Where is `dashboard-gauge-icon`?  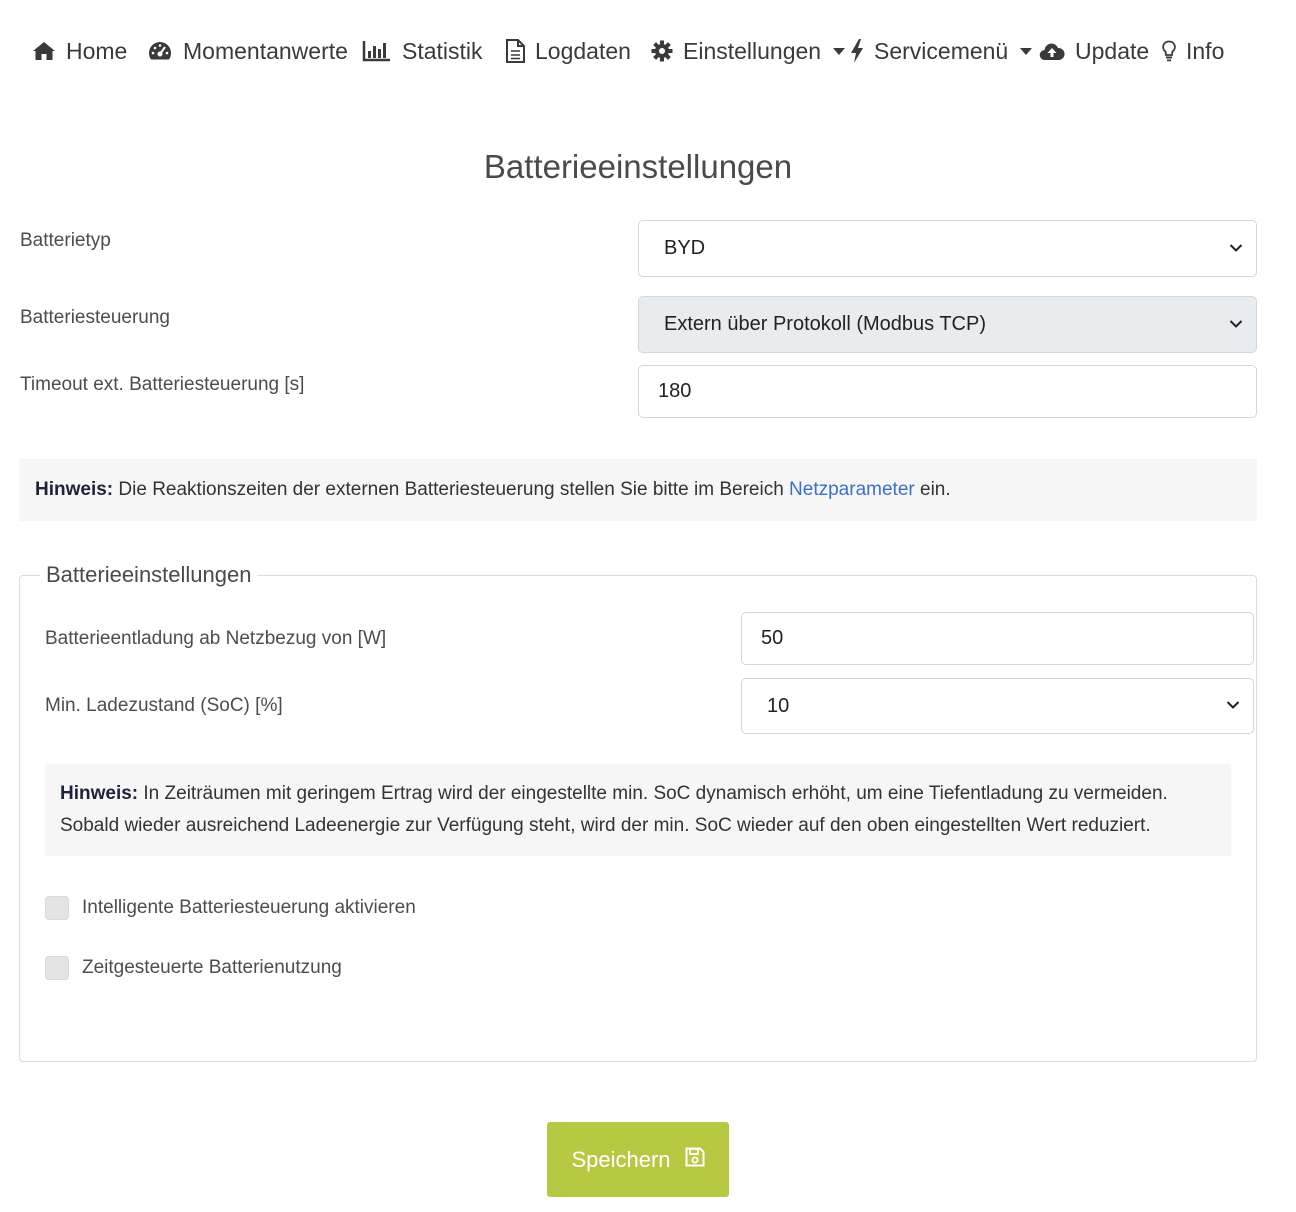
dashboard-gauge-icon is located at coordinates (160, 51).